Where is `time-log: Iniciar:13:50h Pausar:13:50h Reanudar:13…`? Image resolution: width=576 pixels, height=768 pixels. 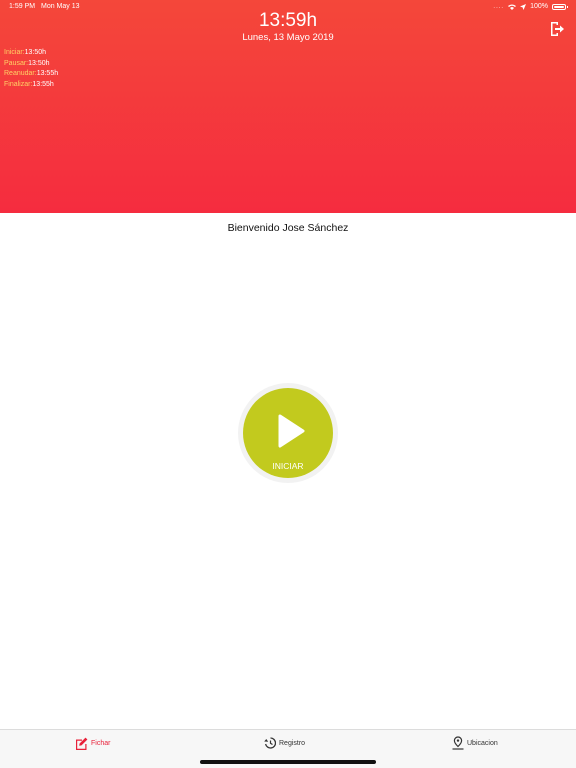 time-log: Iniciar:13:50h Pausar:13:50h Reanudar:13… is located at coordinates (31, 69).